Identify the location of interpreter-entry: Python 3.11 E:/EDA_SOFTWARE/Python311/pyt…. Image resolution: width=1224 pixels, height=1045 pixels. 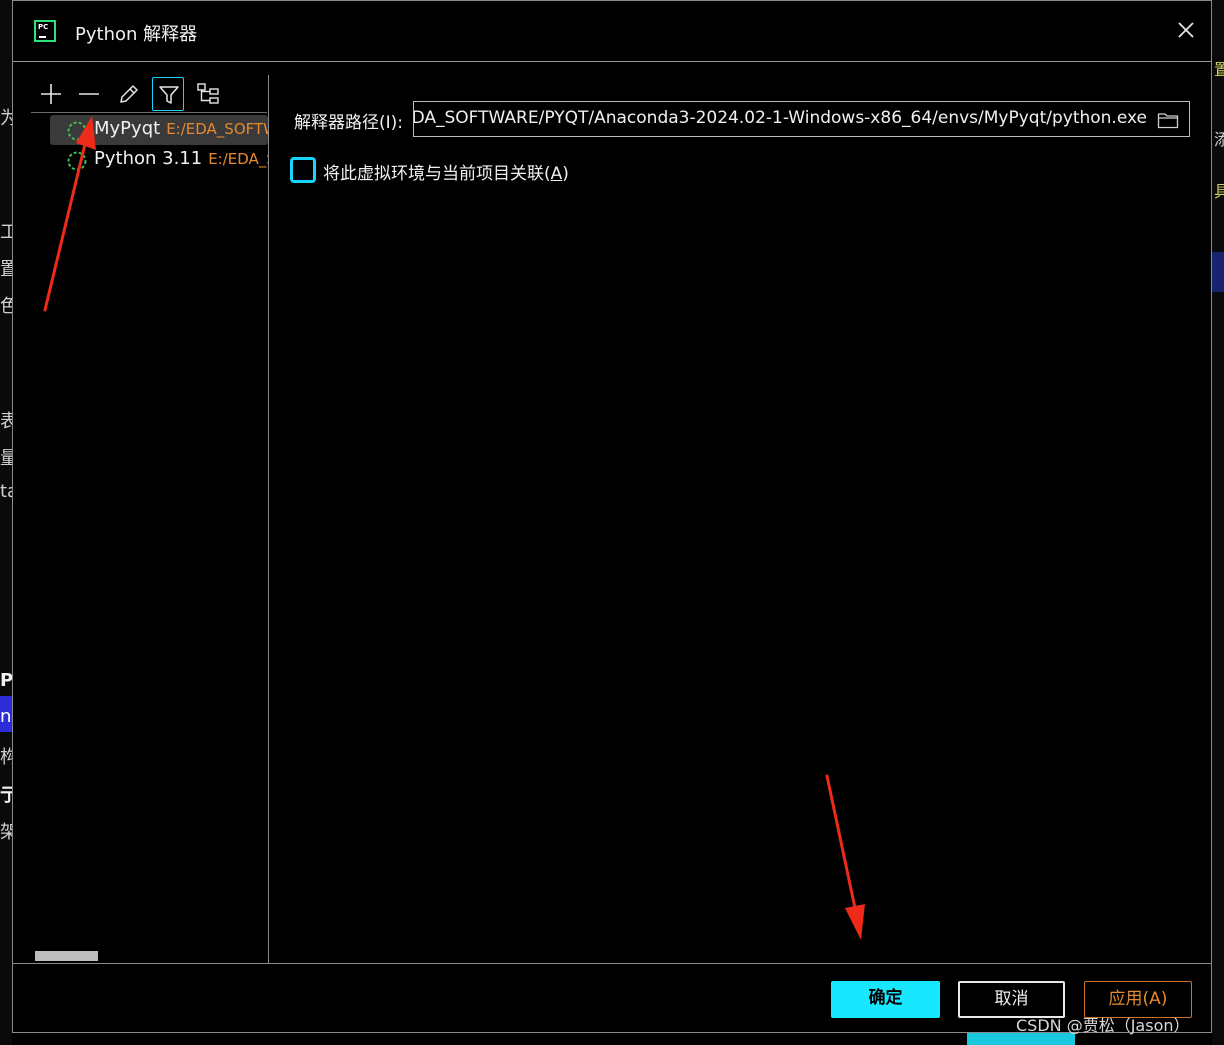
(181, 158).